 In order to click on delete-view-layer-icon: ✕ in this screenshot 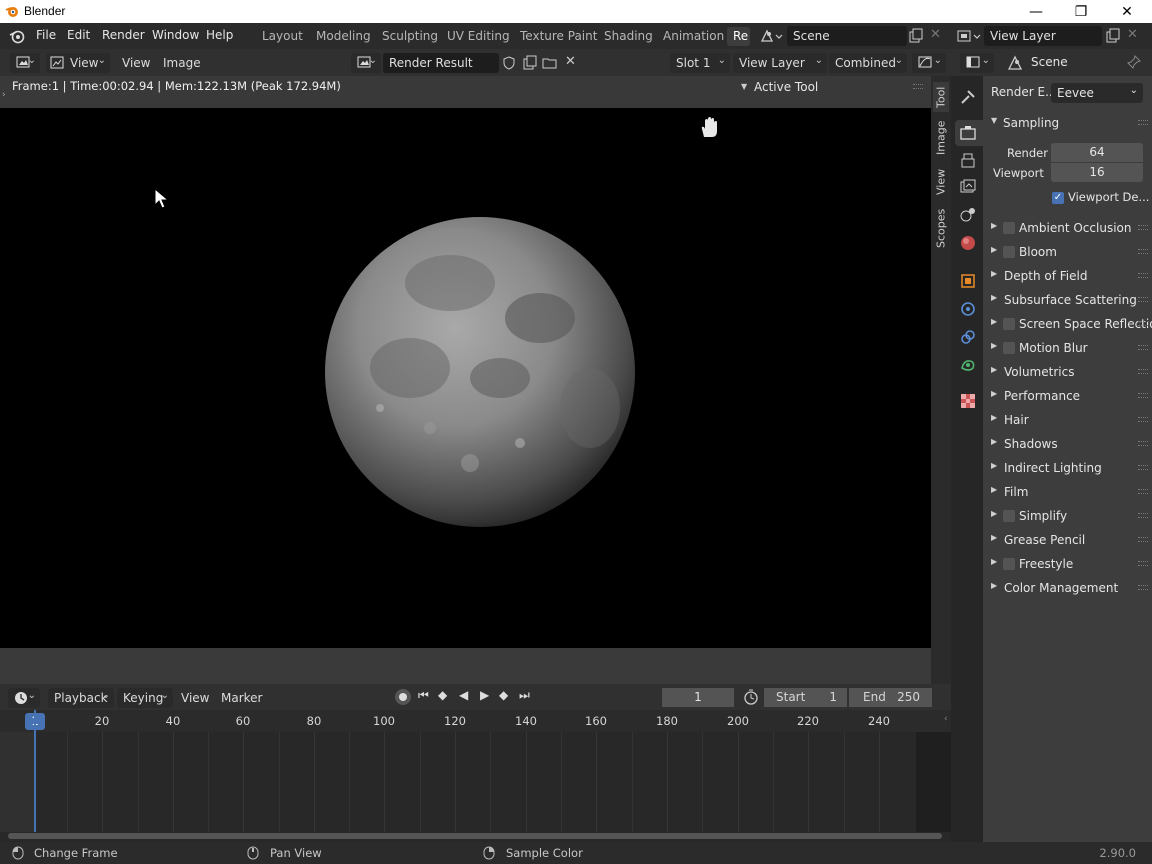, I will do `click(1132, 34)`.